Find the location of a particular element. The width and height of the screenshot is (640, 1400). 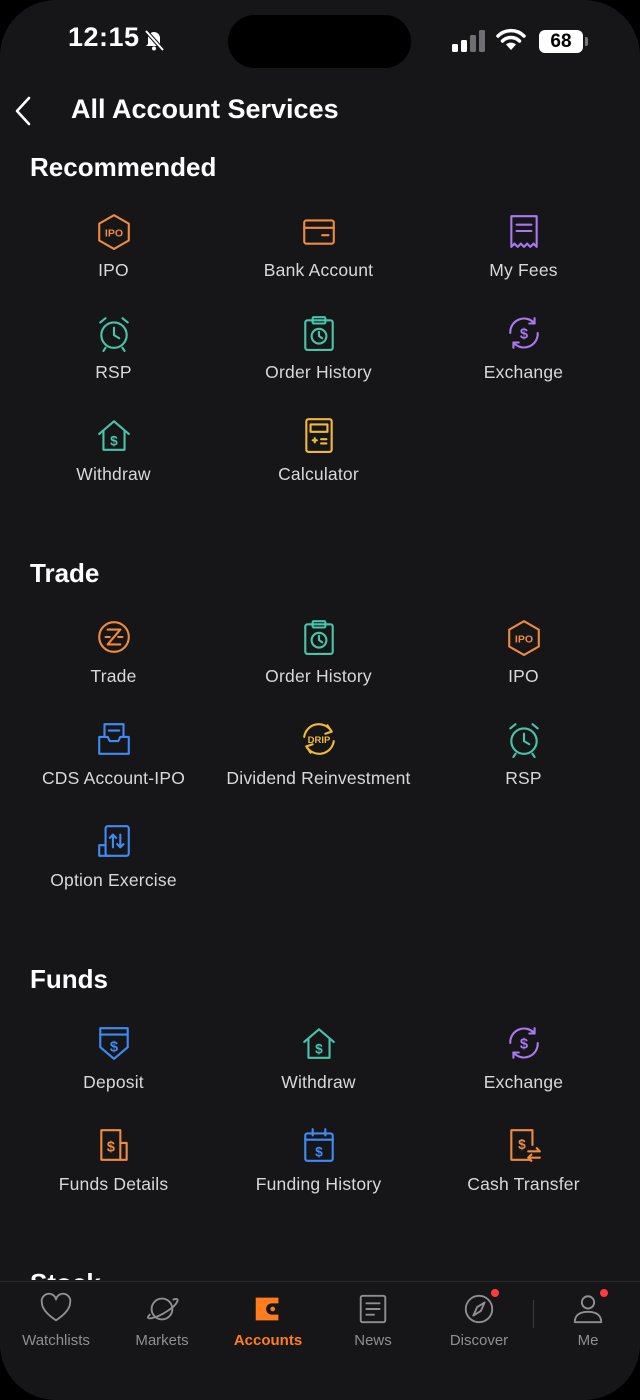

option-exercise-icon is located at coordinates (114, 841).